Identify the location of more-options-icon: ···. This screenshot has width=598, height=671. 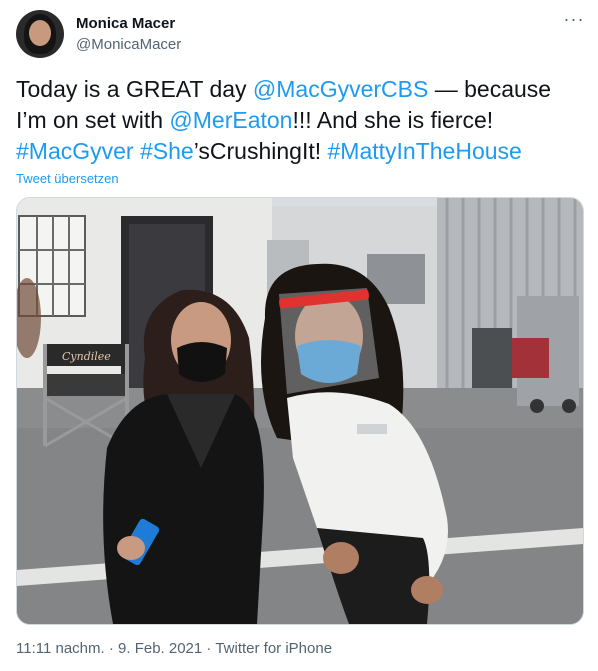
(574, 21).